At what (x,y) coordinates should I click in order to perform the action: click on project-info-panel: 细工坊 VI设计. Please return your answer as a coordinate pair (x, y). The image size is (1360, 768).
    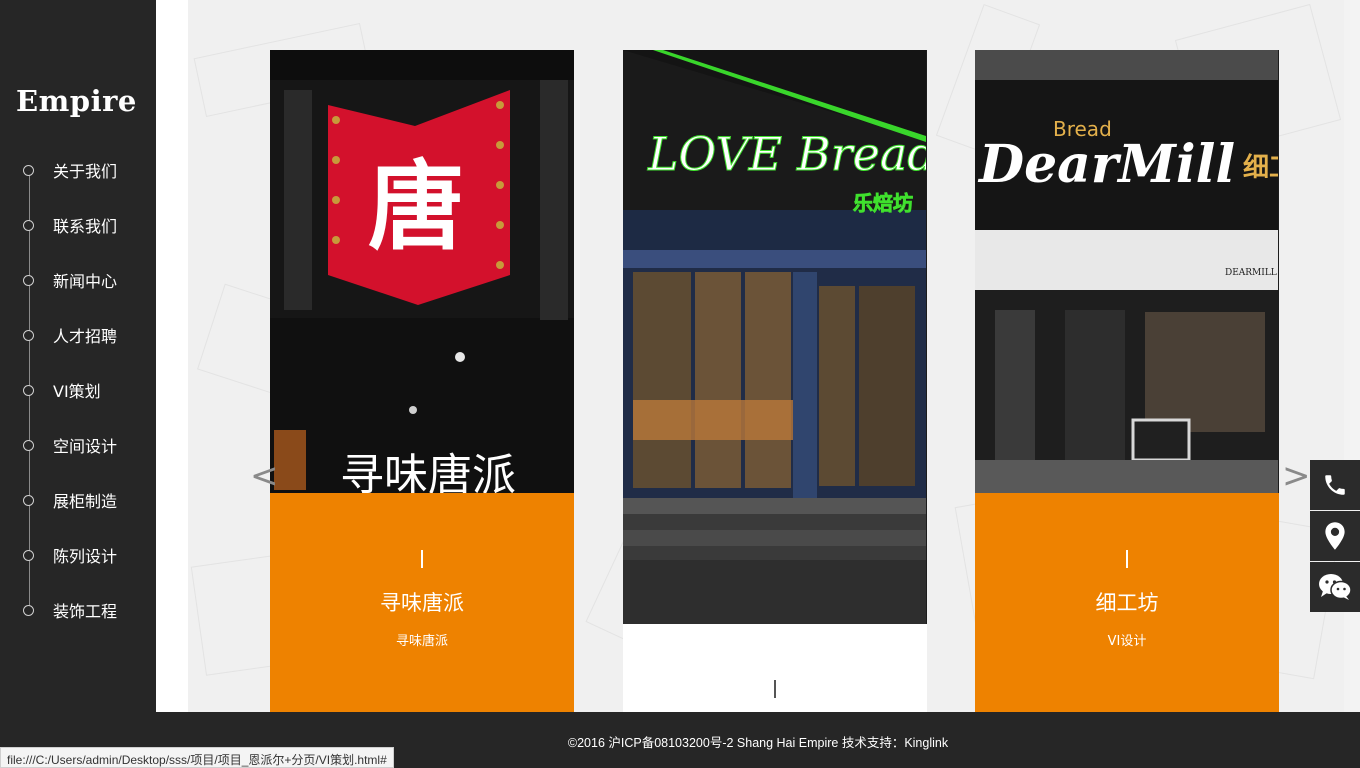
    Looking at the image, I should click on (1127, 602).